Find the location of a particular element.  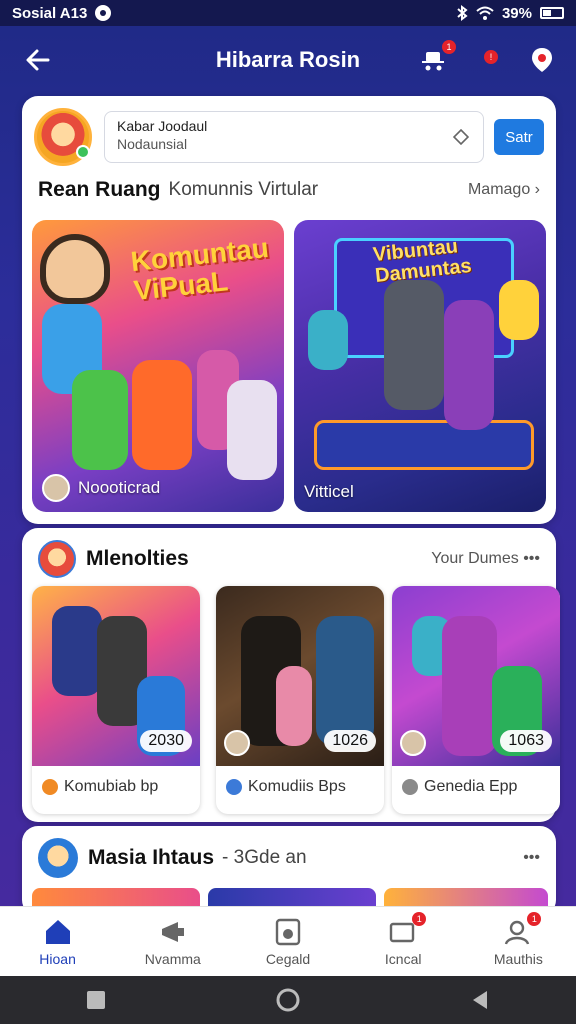

profile-badge: 1 is located at coordinates (534, 918).